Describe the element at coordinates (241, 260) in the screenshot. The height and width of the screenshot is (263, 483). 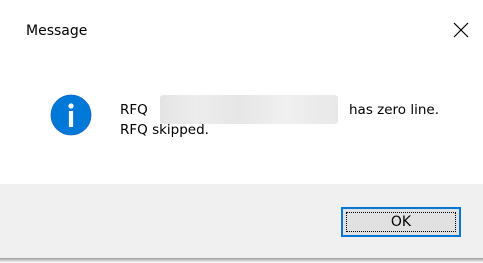
I see `window-shadow` at that location.